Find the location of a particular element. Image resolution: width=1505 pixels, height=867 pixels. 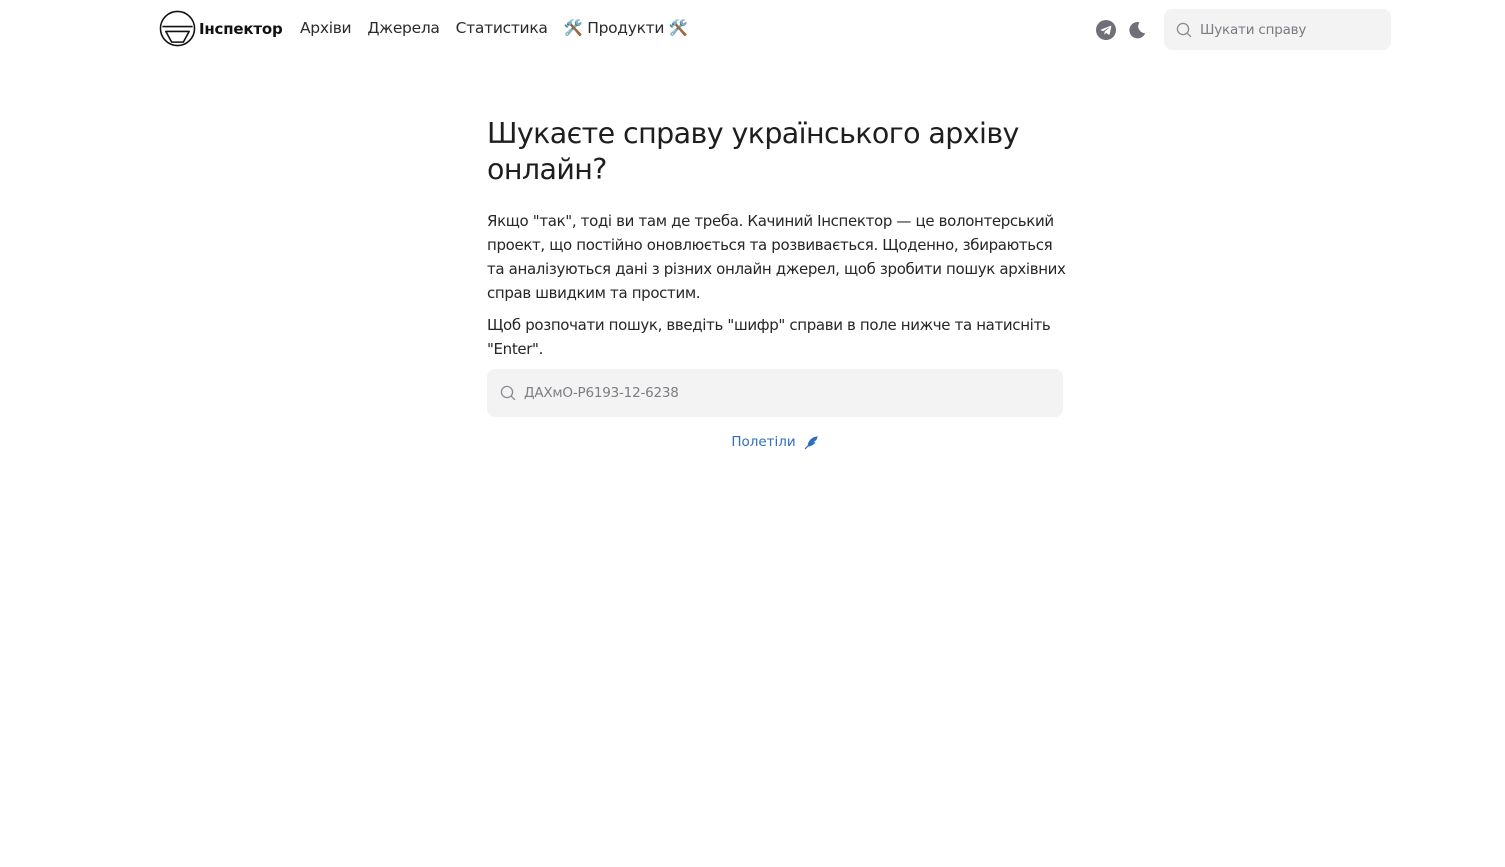

brand-name: Інспектор is located at coordinates (241, 28).